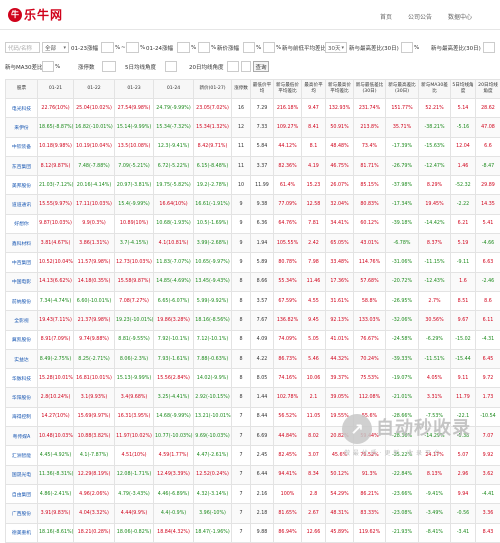 This screenshot has height=543, width=500. Describe the element at coordinates (246, 66) in the screenshot. I see `ma20-angle-max-input` at that location.